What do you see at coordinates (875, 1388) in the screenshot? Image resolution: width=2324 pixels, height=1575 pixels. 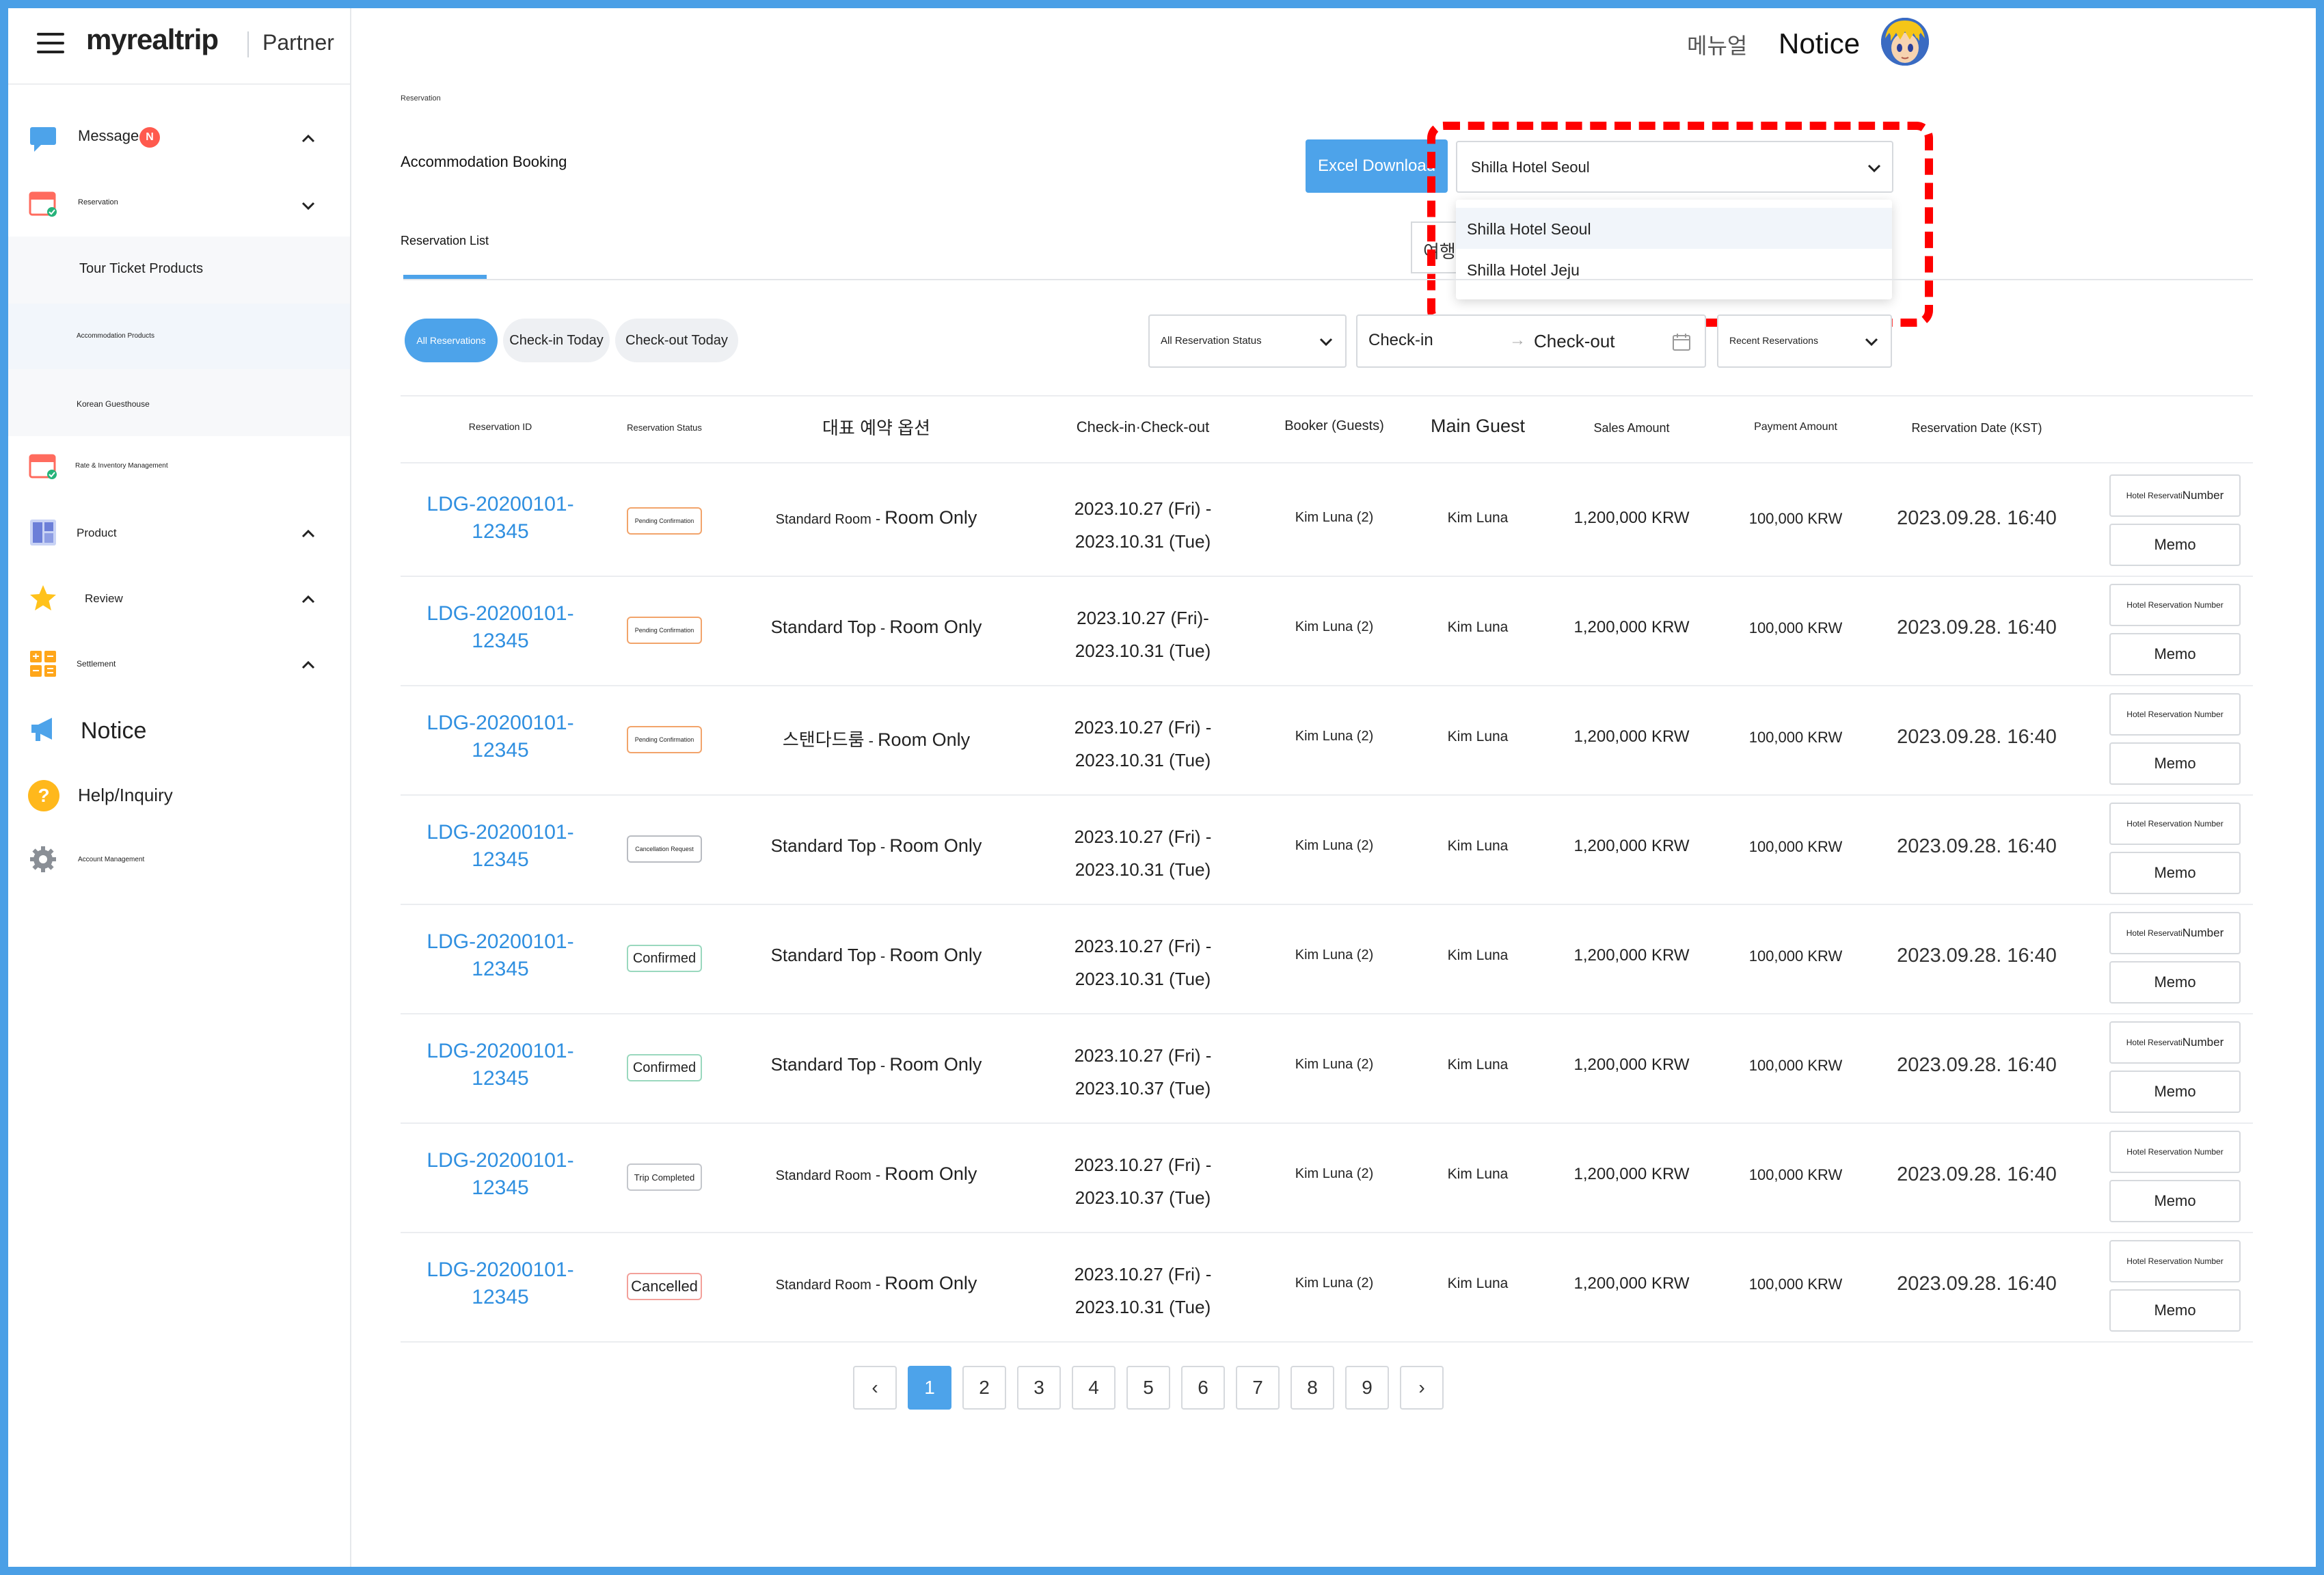 I see `prev-page-button: ‹` at bounding box center [875, 1388].